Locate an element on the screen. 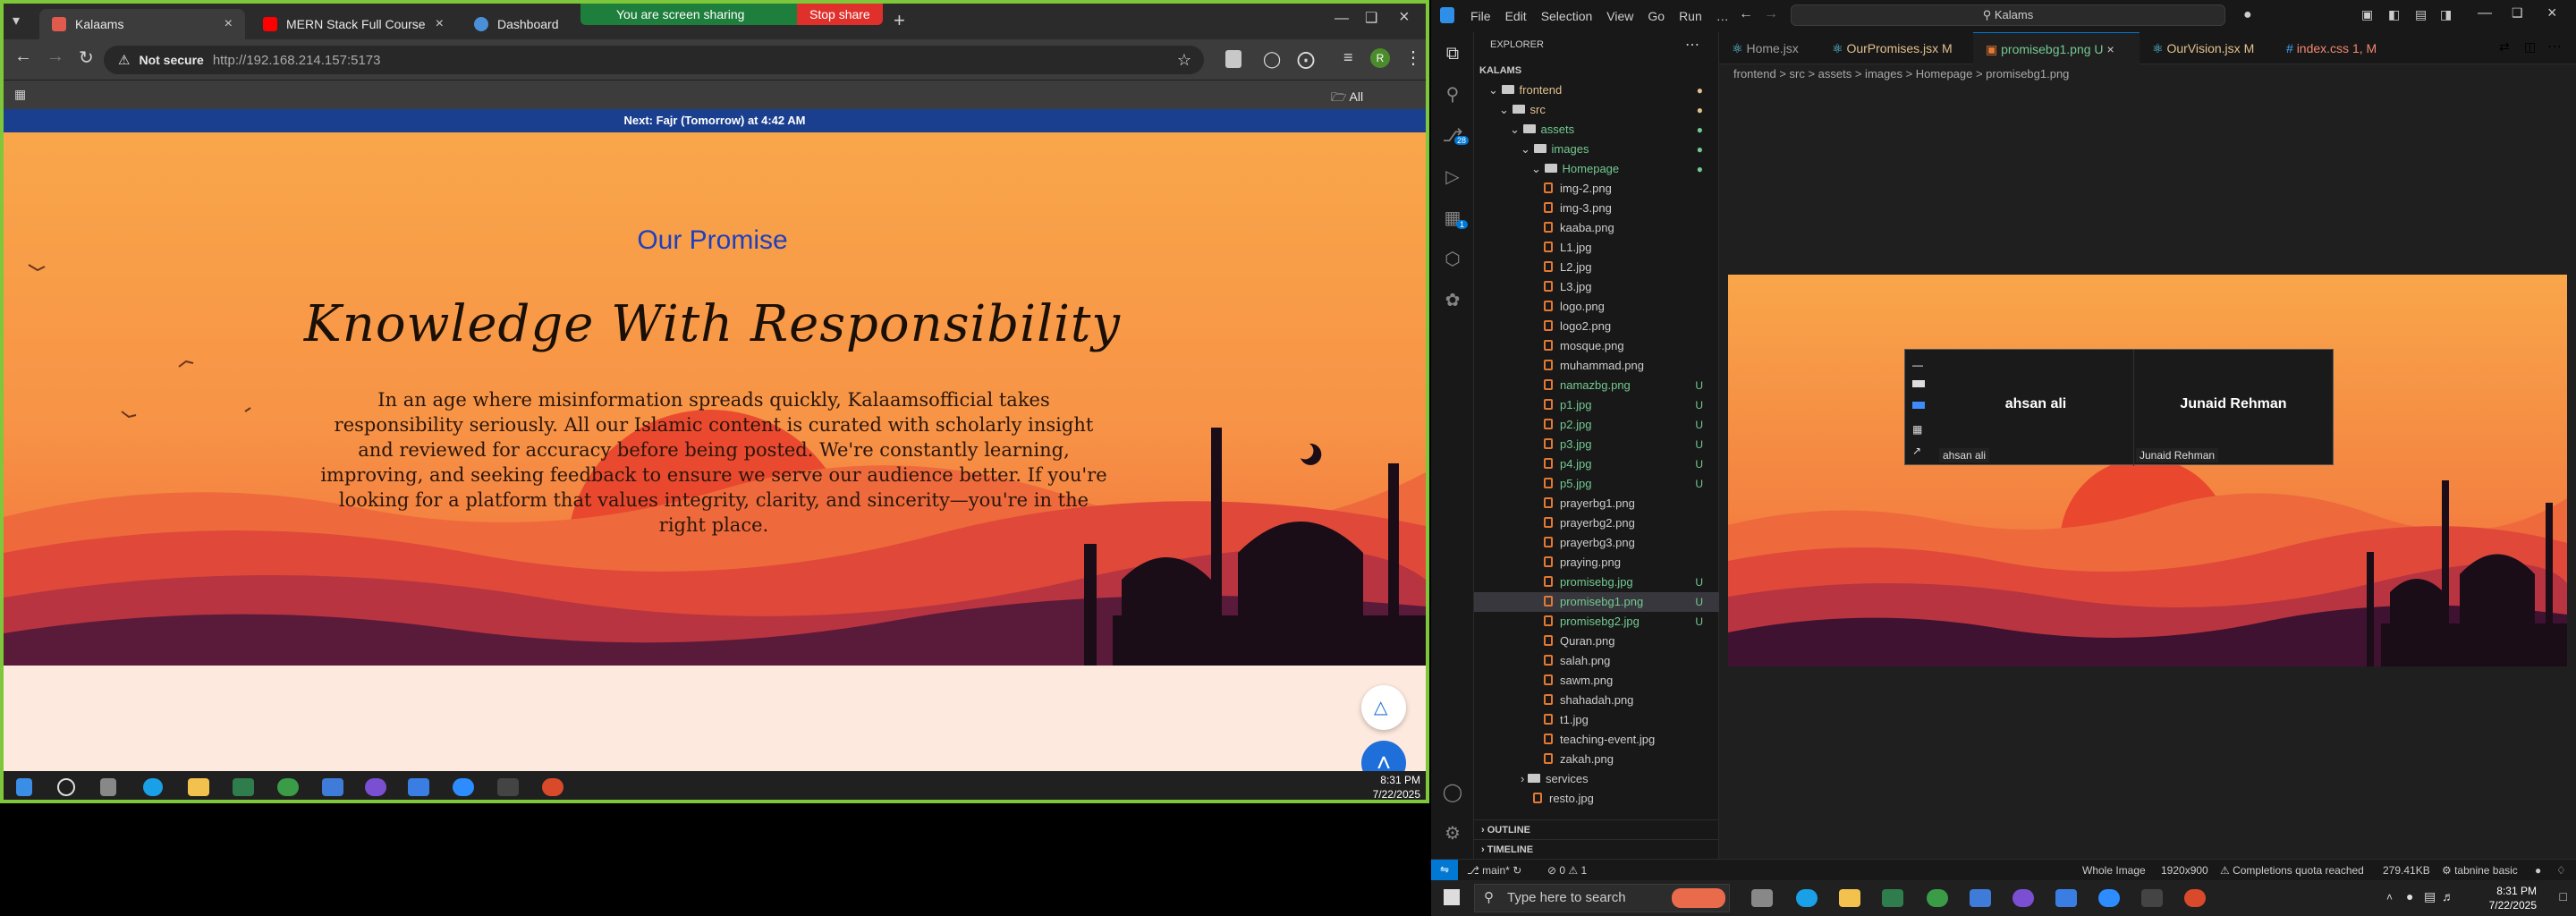 This screenshot has width=2576, height=916. file-row: p1.jpg U is located at coordinates (1596, 405).